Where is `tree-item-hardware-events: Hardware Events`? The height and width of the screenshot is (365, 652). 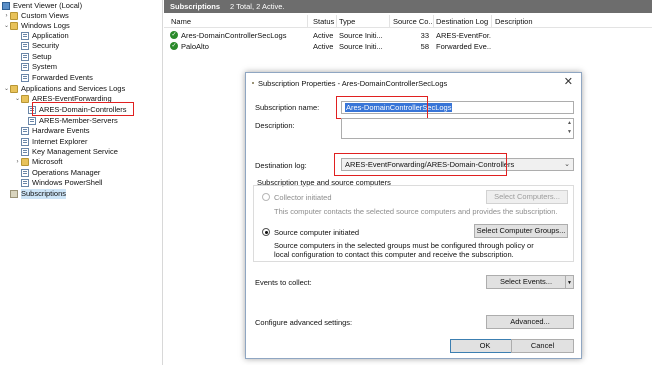 tree-item-hardware-events: Hardware Events is located at coordinates (55, 131).